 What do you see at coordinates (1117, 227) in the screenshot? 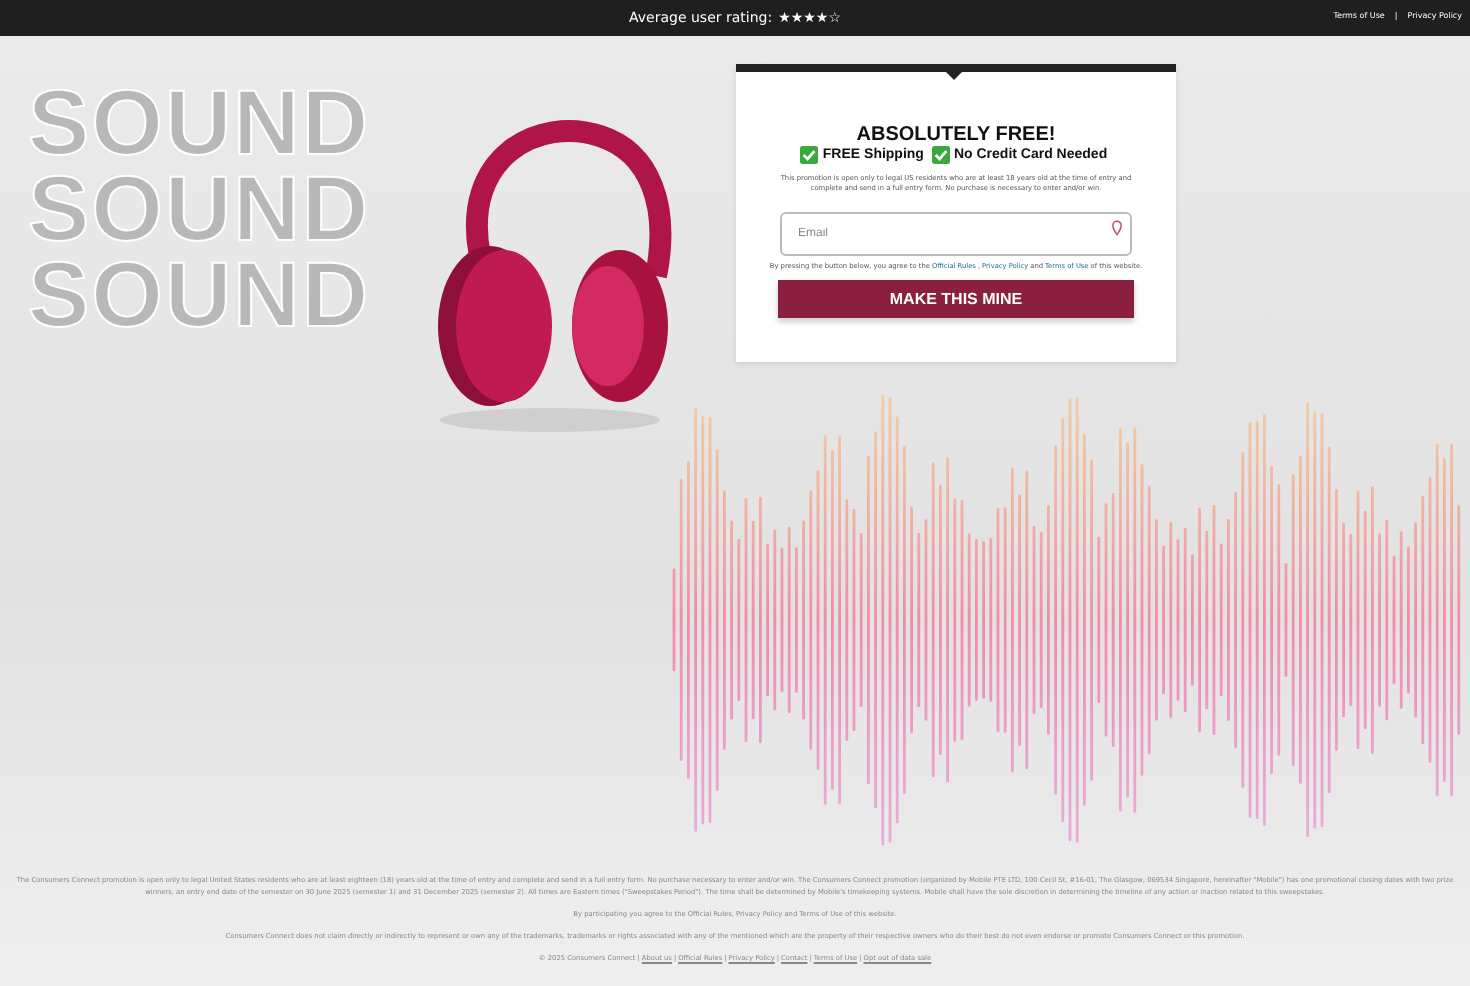
I see `location-pin-icon` at bounding box center [1117, 227].